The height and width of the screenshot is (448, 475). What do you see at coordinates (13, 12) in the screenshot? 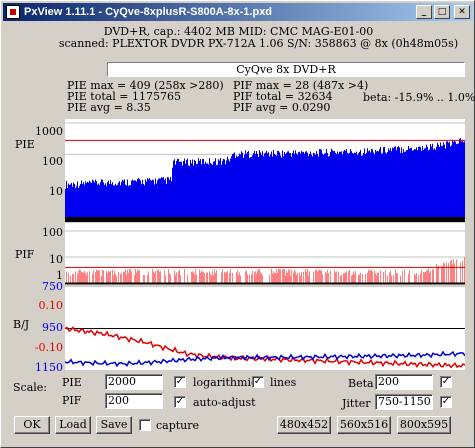
I see `app-icon` at bounding box center [13, 12].